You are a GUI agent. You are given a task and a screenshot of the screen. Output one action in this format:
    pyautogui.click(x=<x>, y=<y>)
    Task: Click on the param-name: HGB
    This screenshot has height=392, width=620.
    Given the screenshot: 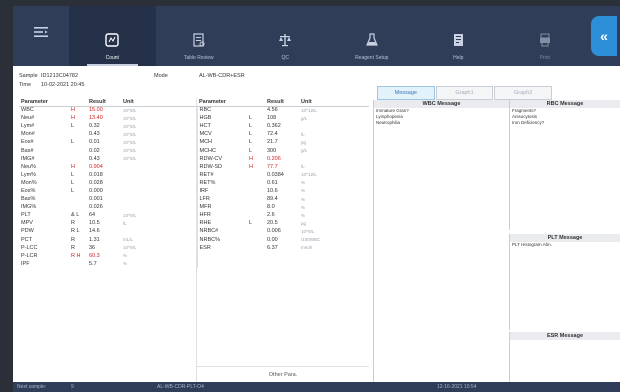 What is the action you would take?
    pyautogui.click(x=205, y=118)
    